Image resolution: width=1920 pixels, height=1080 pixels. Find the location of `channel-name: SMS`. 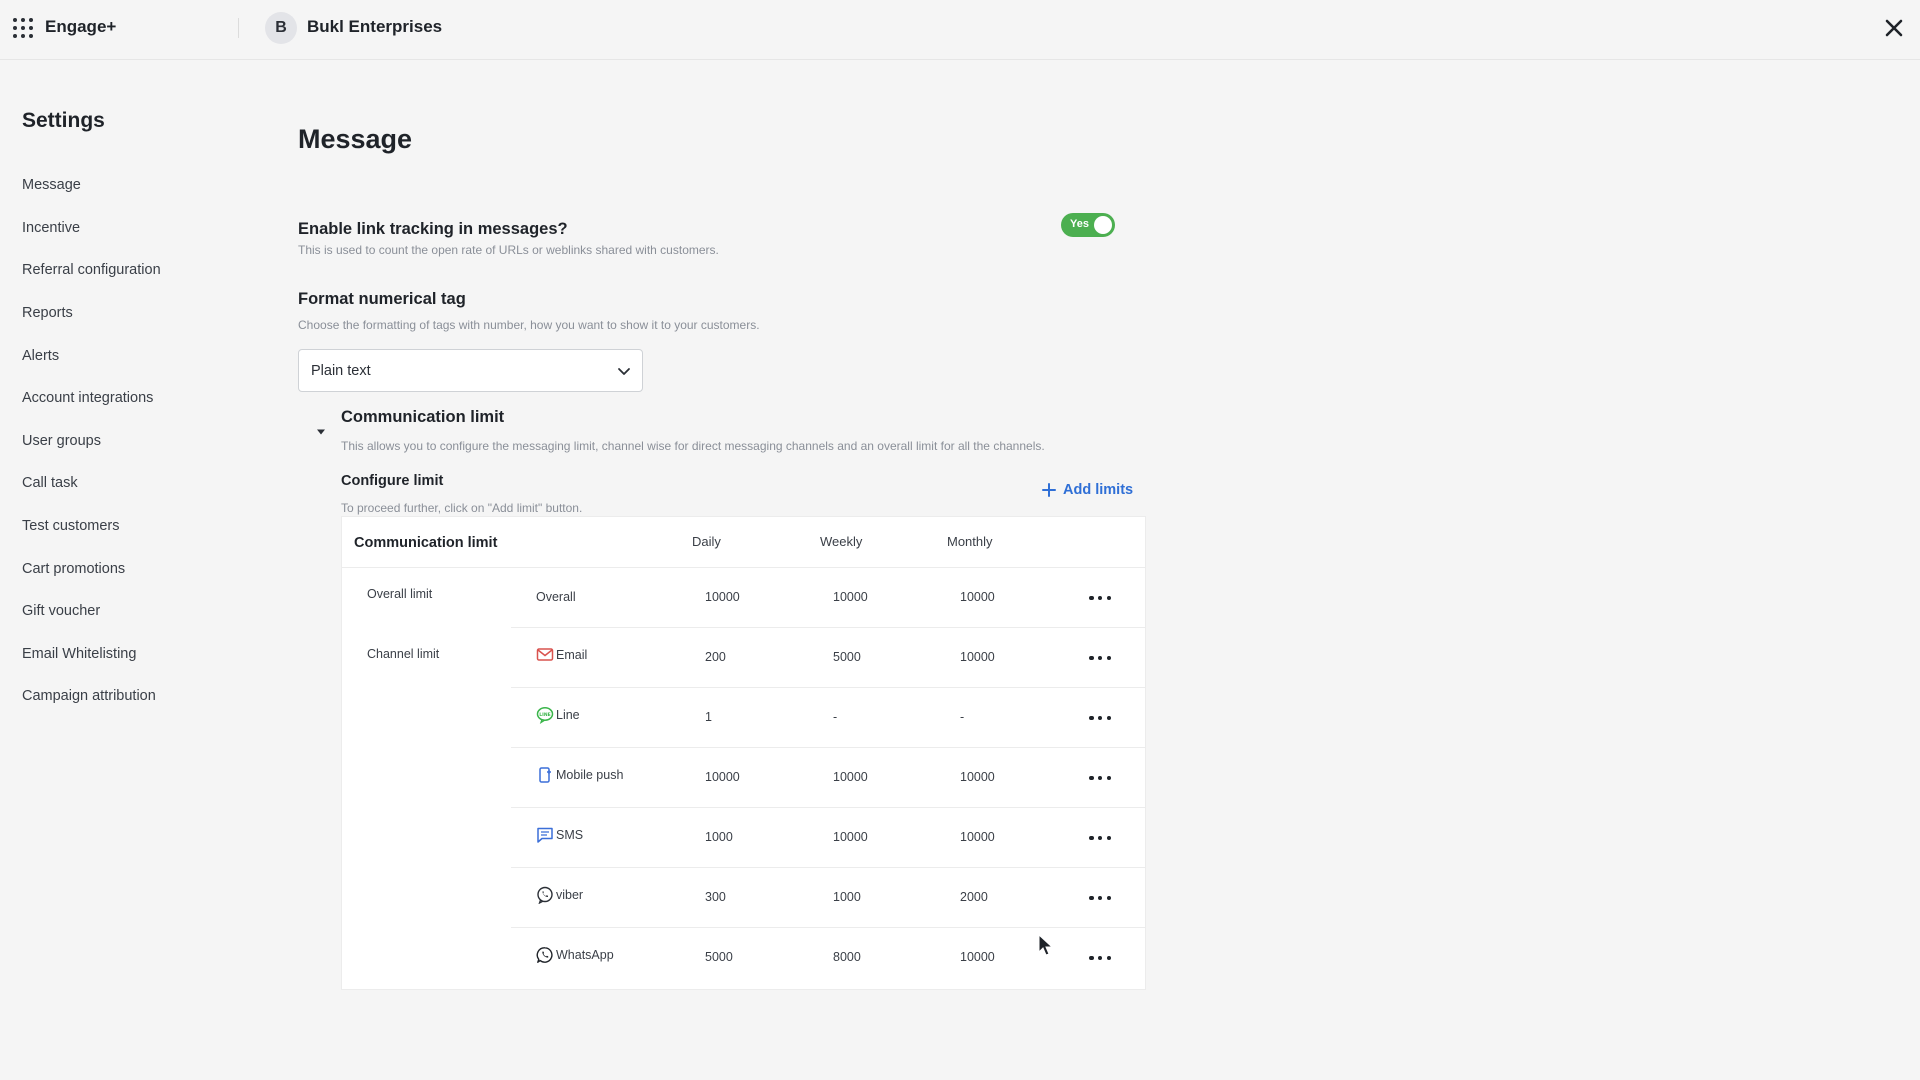

channel-name: SMS is located at coordinates (559, 835).